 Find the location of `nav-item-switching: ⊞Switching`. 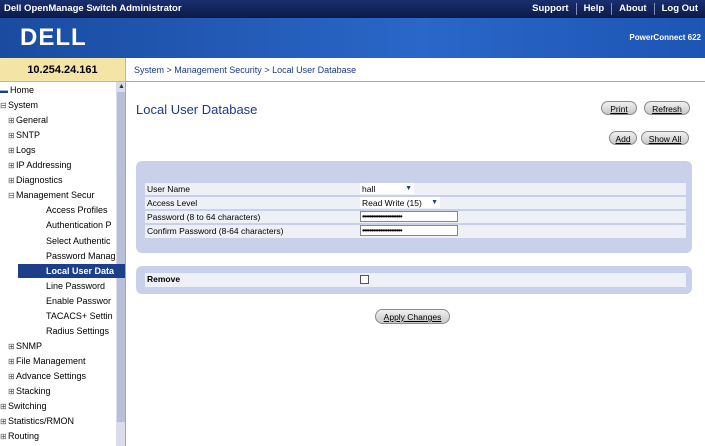

nav-item-switching: ⊞Switching is located at coordinates (58, 406).